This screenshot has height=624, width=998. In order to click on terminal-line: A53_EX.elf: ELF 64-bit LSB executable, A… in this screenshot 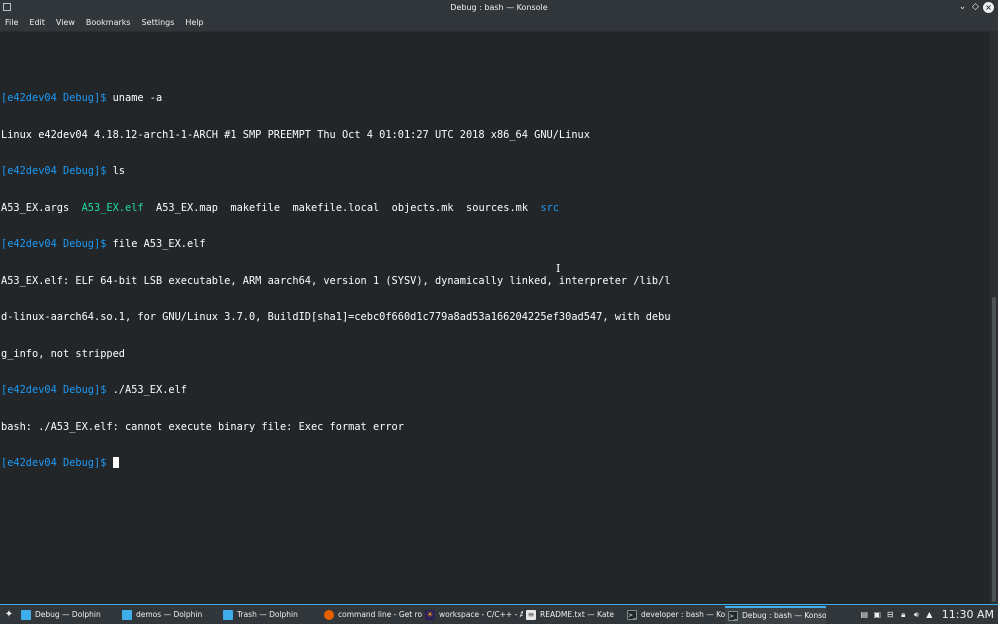, I will do `click(336, 281)`.